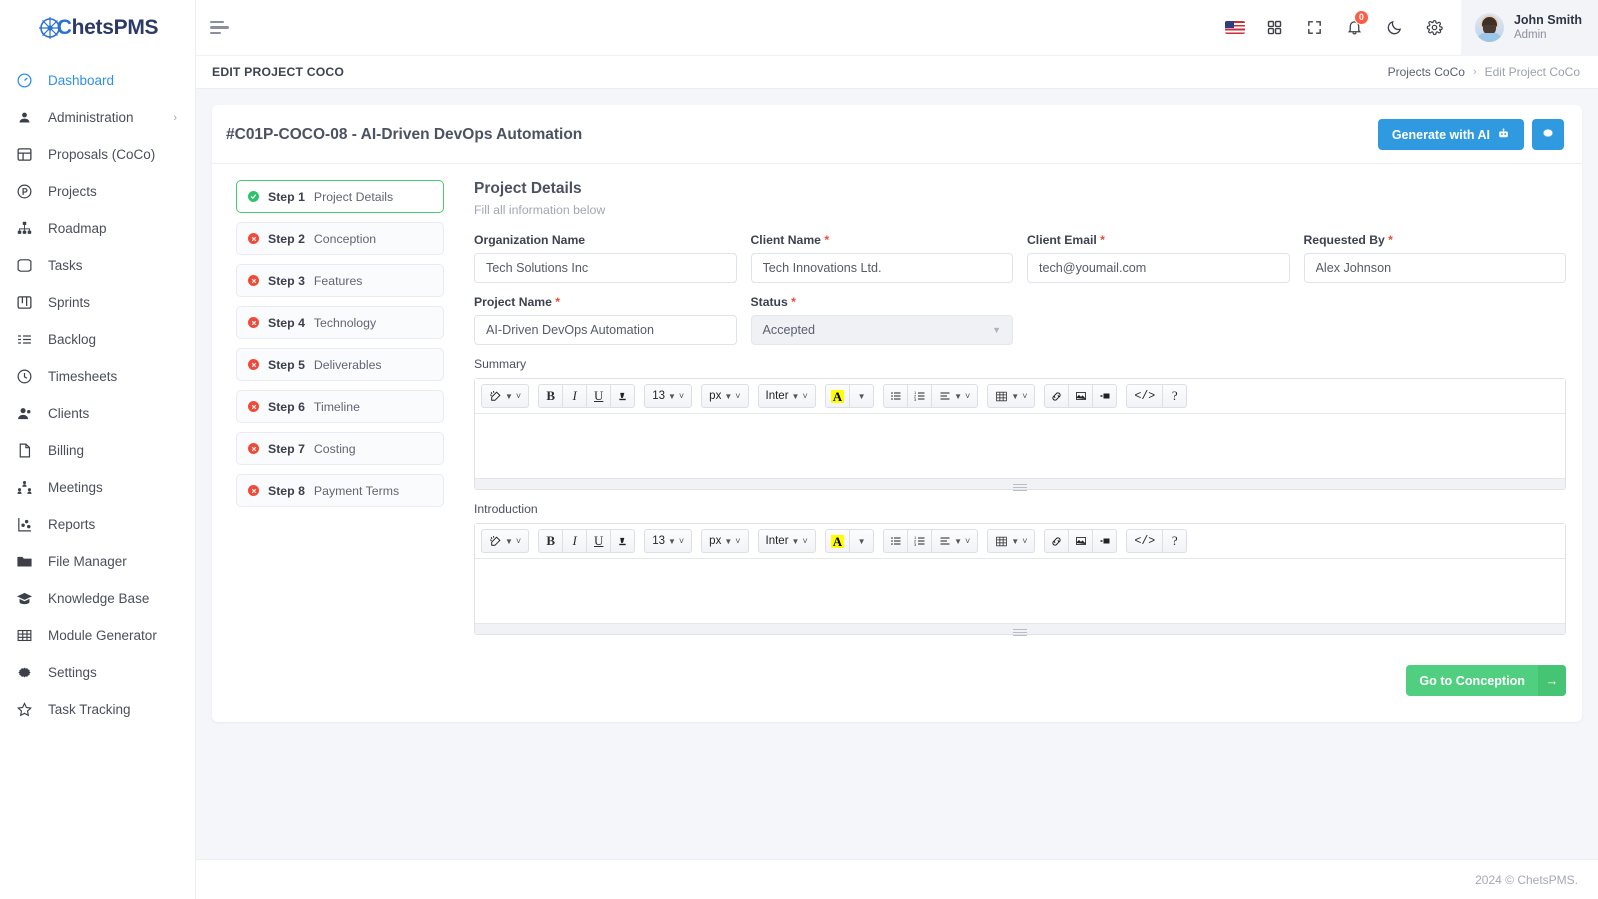  I want to click on introduction-resize-handle, so click(1020, 628).